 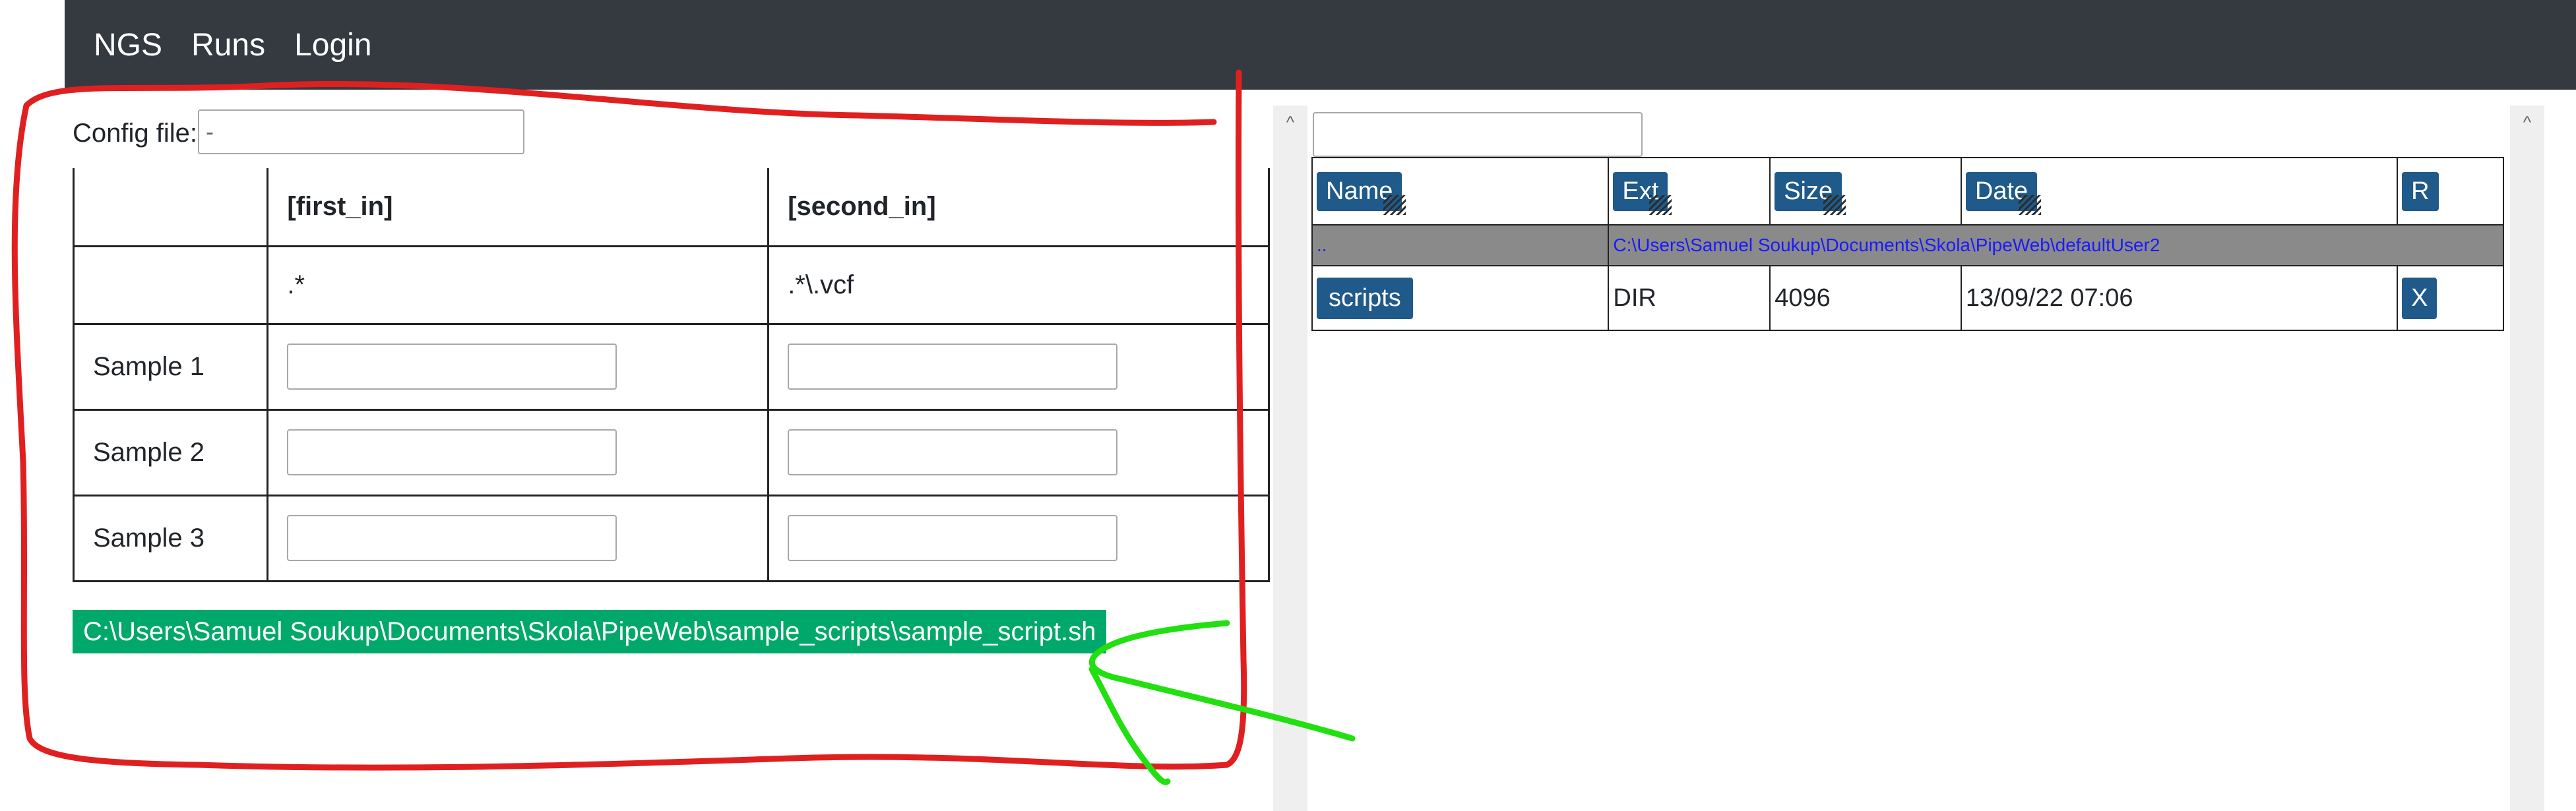 I want to click on nav-brand-ngs: NGS, so click(x=128, y=45).